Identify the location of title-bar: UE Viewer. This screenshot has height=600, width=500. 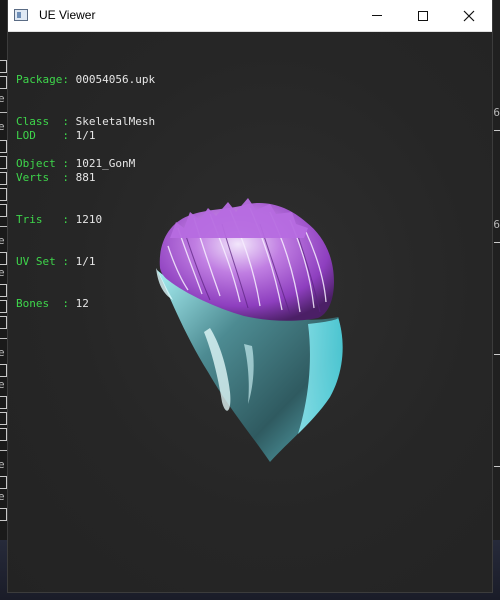
(250, 16).